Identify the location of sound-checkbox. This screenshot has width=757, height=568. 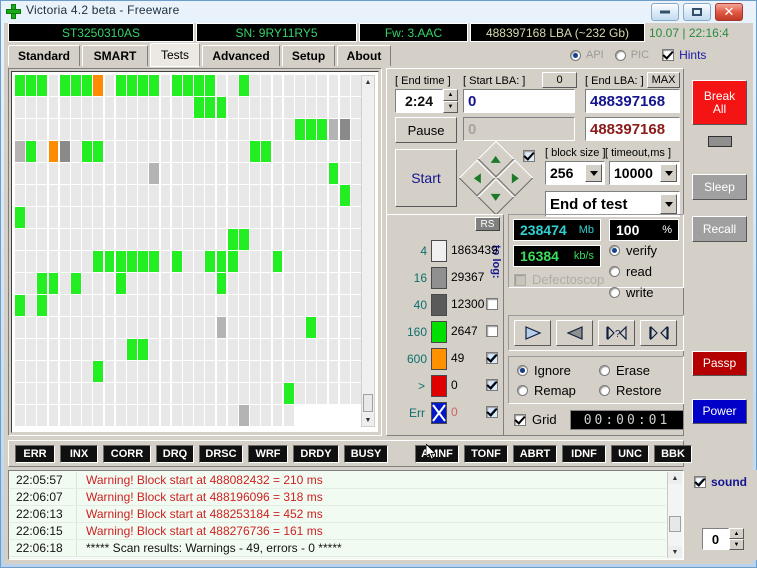
(700, 482).